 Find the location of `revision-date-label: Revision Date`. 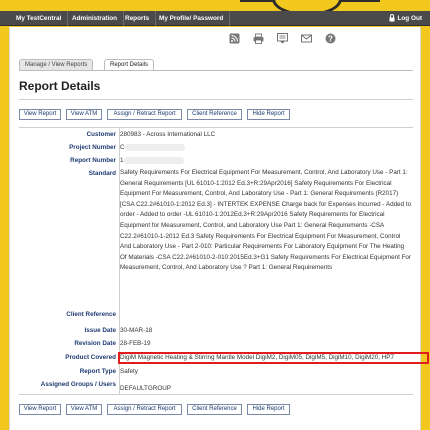

revision-date-label: Revision Date is located at coordinates (95, 343).